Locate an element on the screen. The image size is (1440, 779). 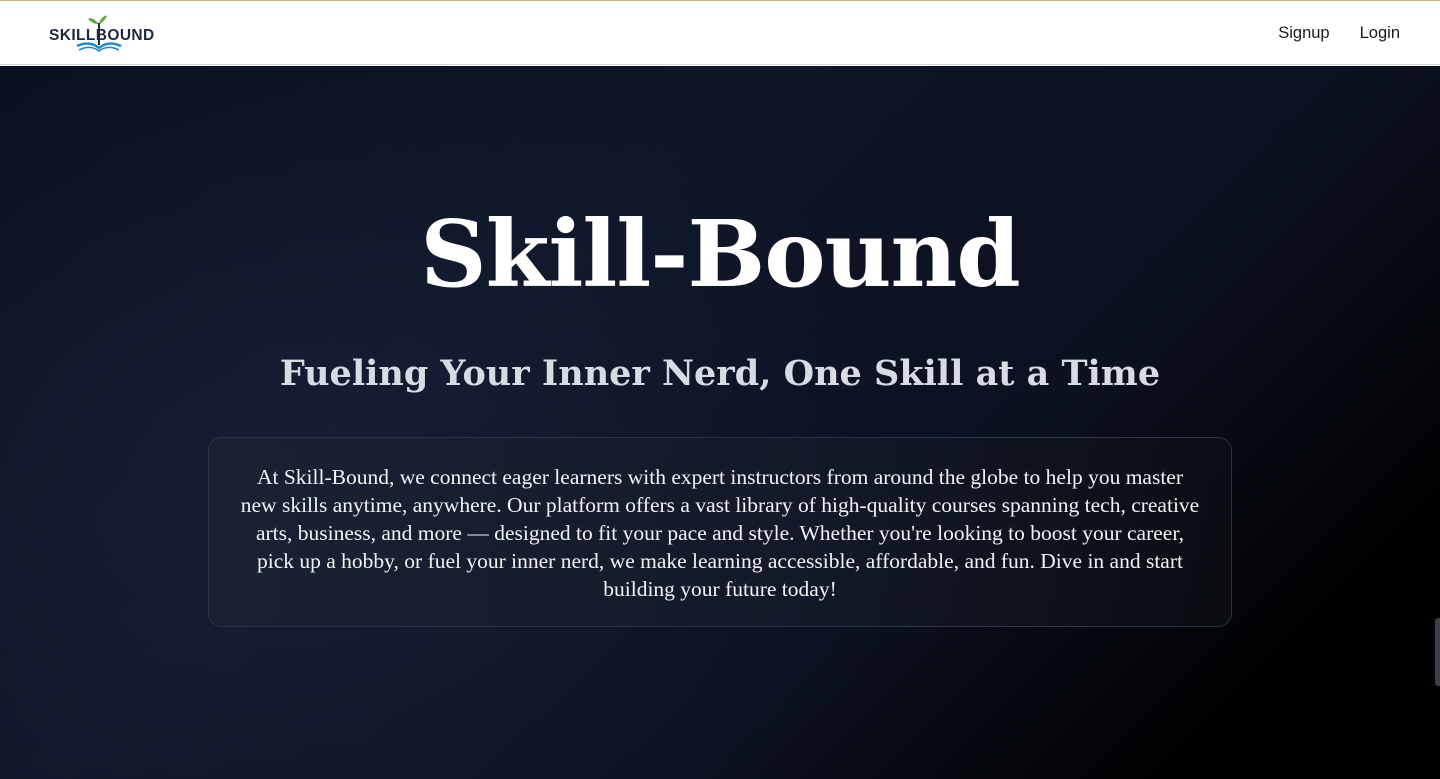
login-link: Login is located at coordinates (1380, 33).